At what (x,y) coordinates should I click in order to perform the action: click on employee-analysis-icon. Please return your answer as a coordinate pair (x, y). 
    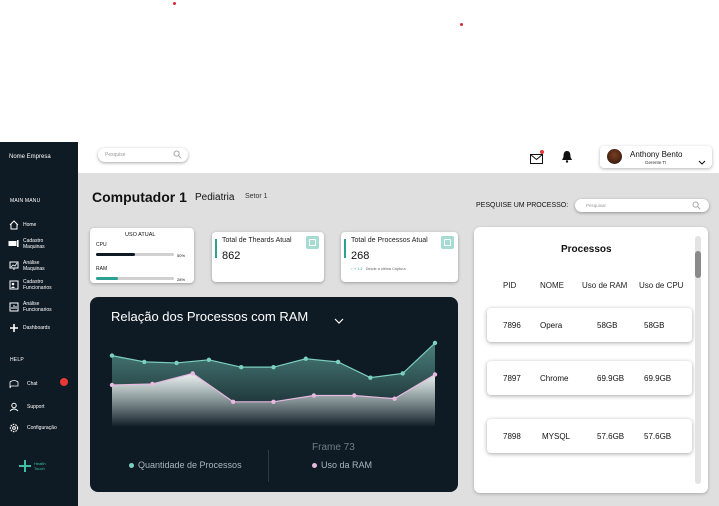
    Looking at the image, I should click on (13, 307).